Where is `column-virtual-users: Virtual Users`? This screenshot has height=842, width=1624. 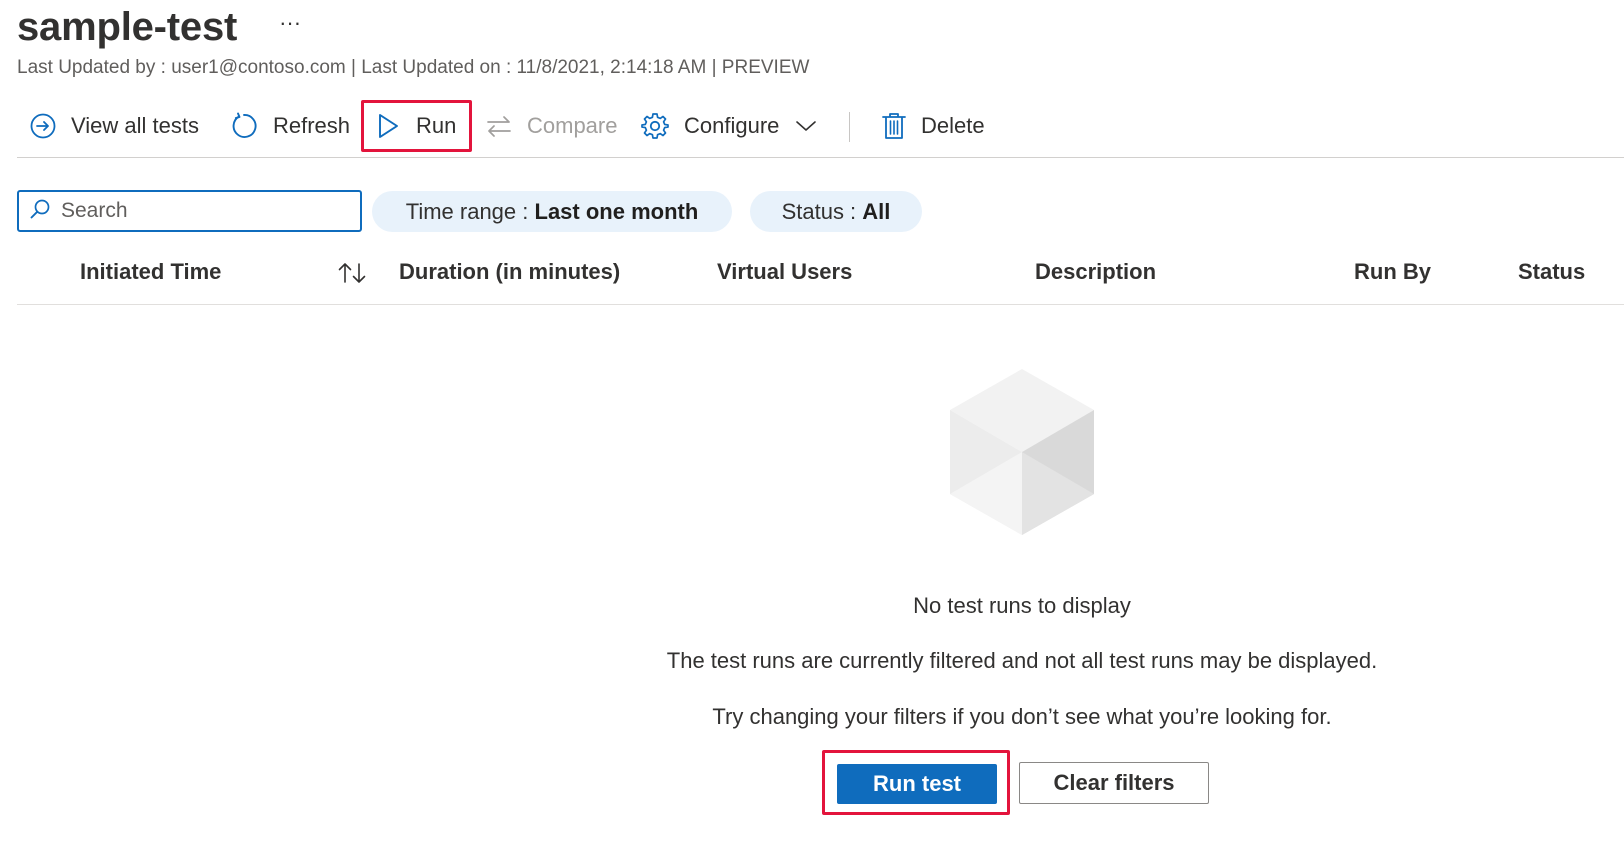 column-virtual-users: Virtual Users is located at coordinates (784, 272).